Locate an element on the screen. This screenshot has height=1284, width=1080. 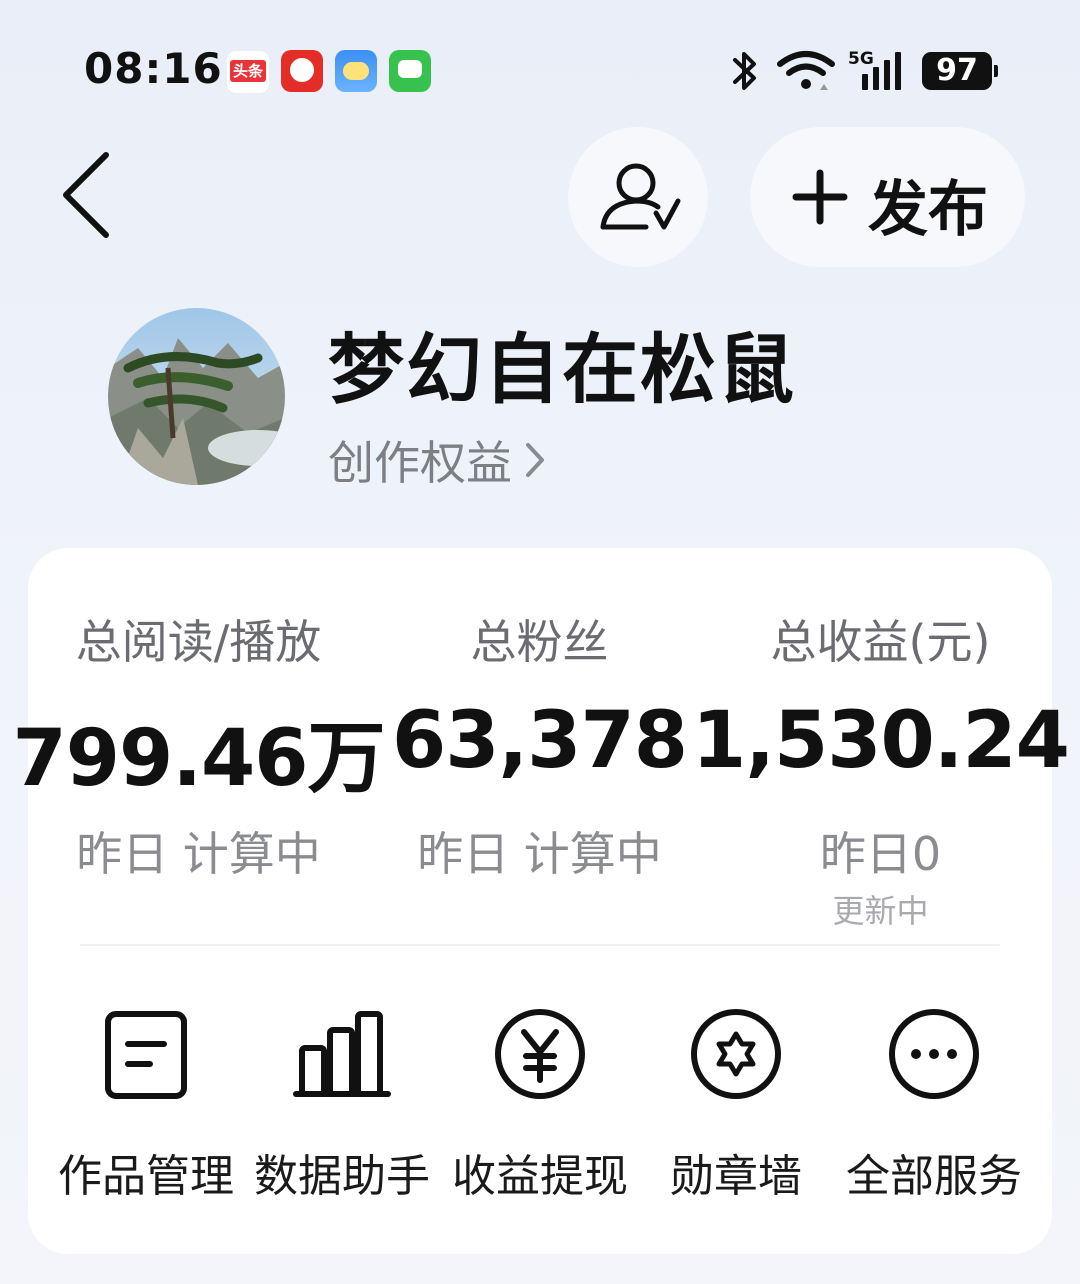
yuan-icon is located at coordinates (540, 1054).